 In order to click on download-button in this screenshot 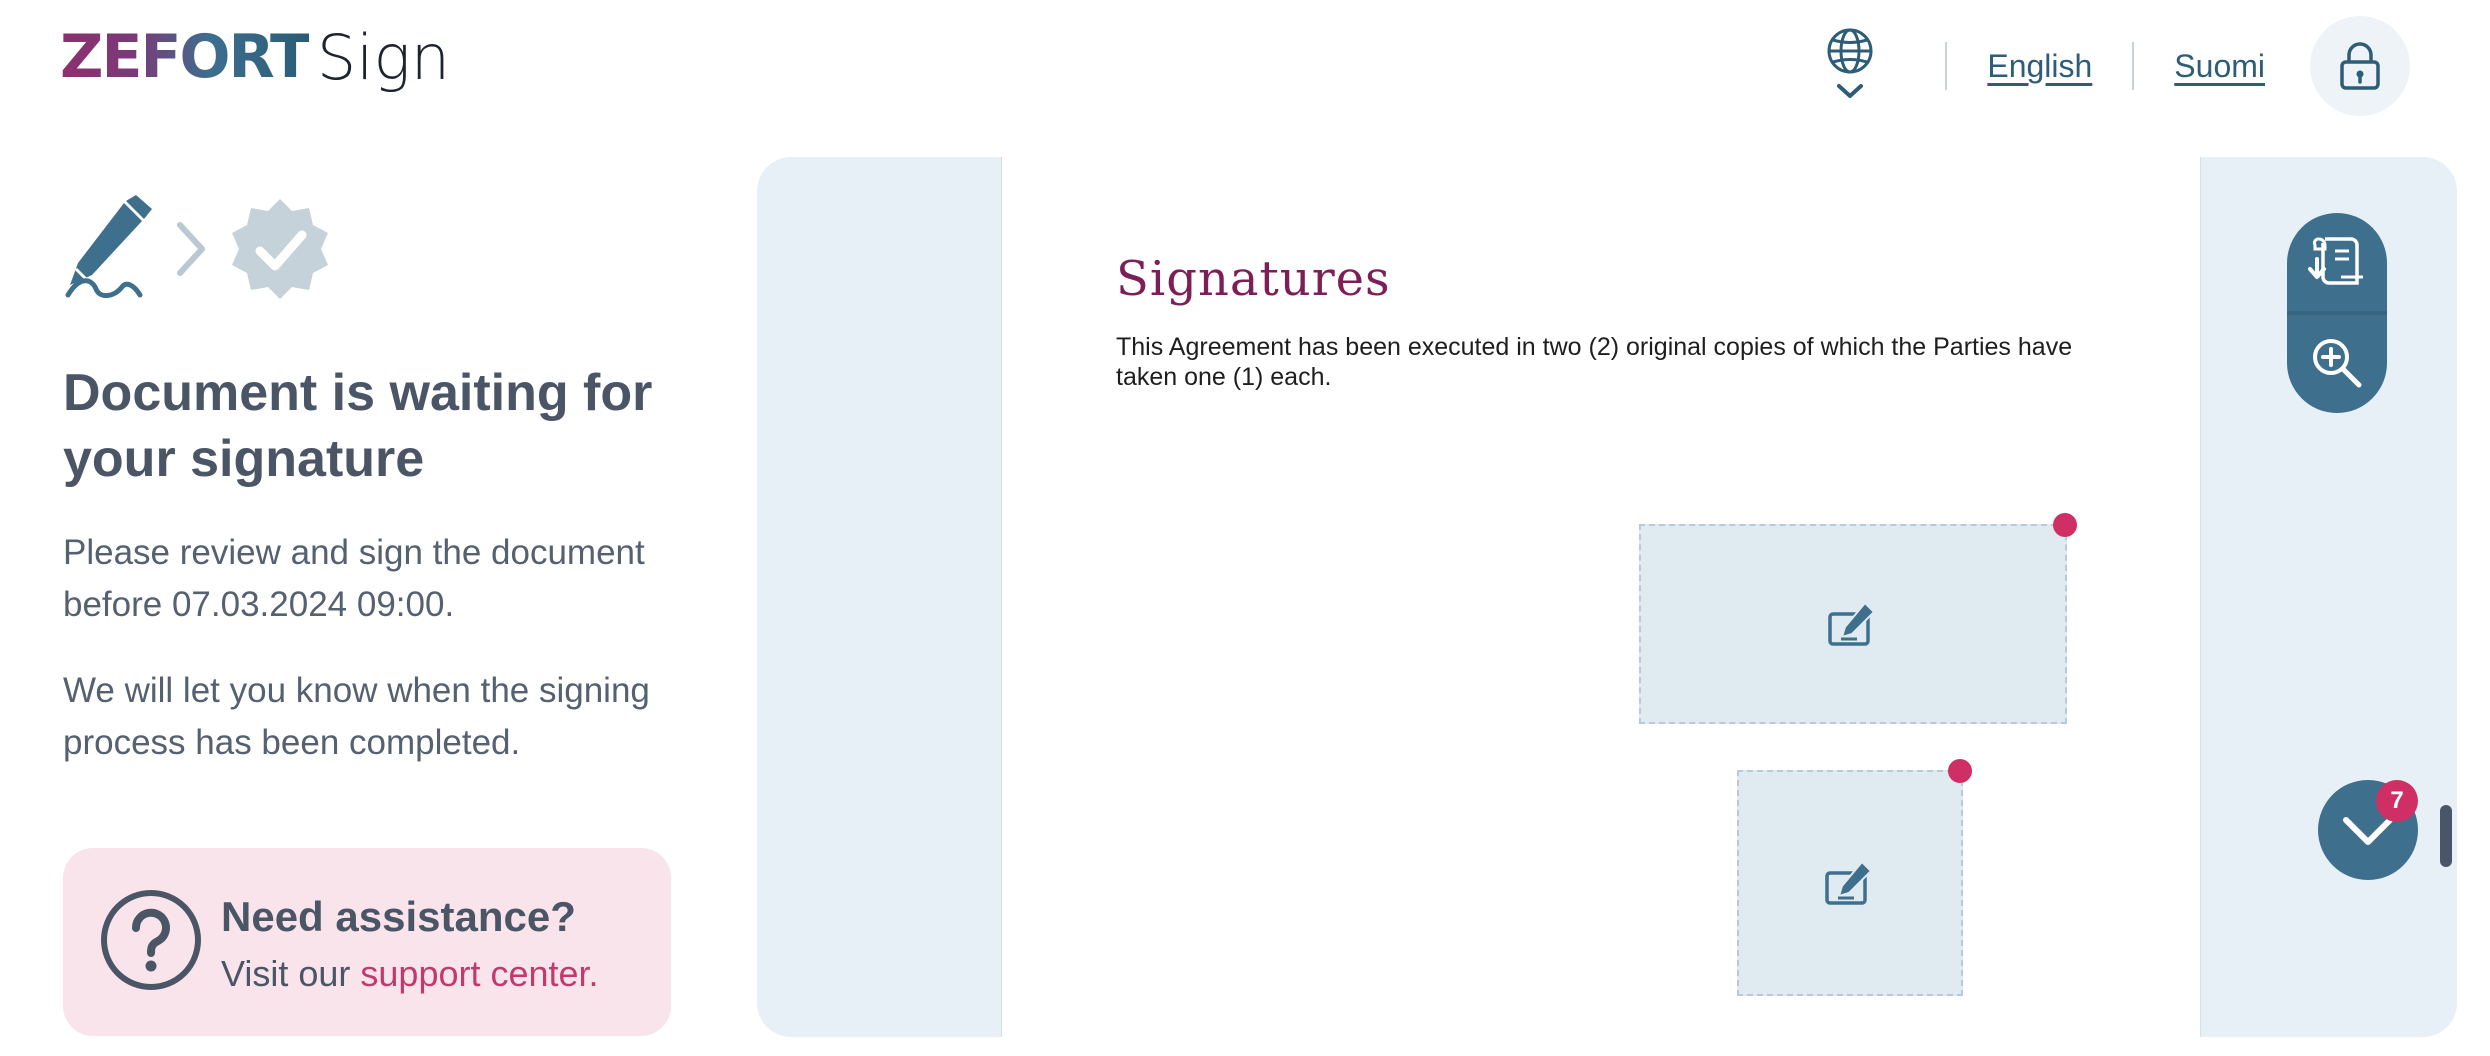, I will do `click(2337, 263)`.